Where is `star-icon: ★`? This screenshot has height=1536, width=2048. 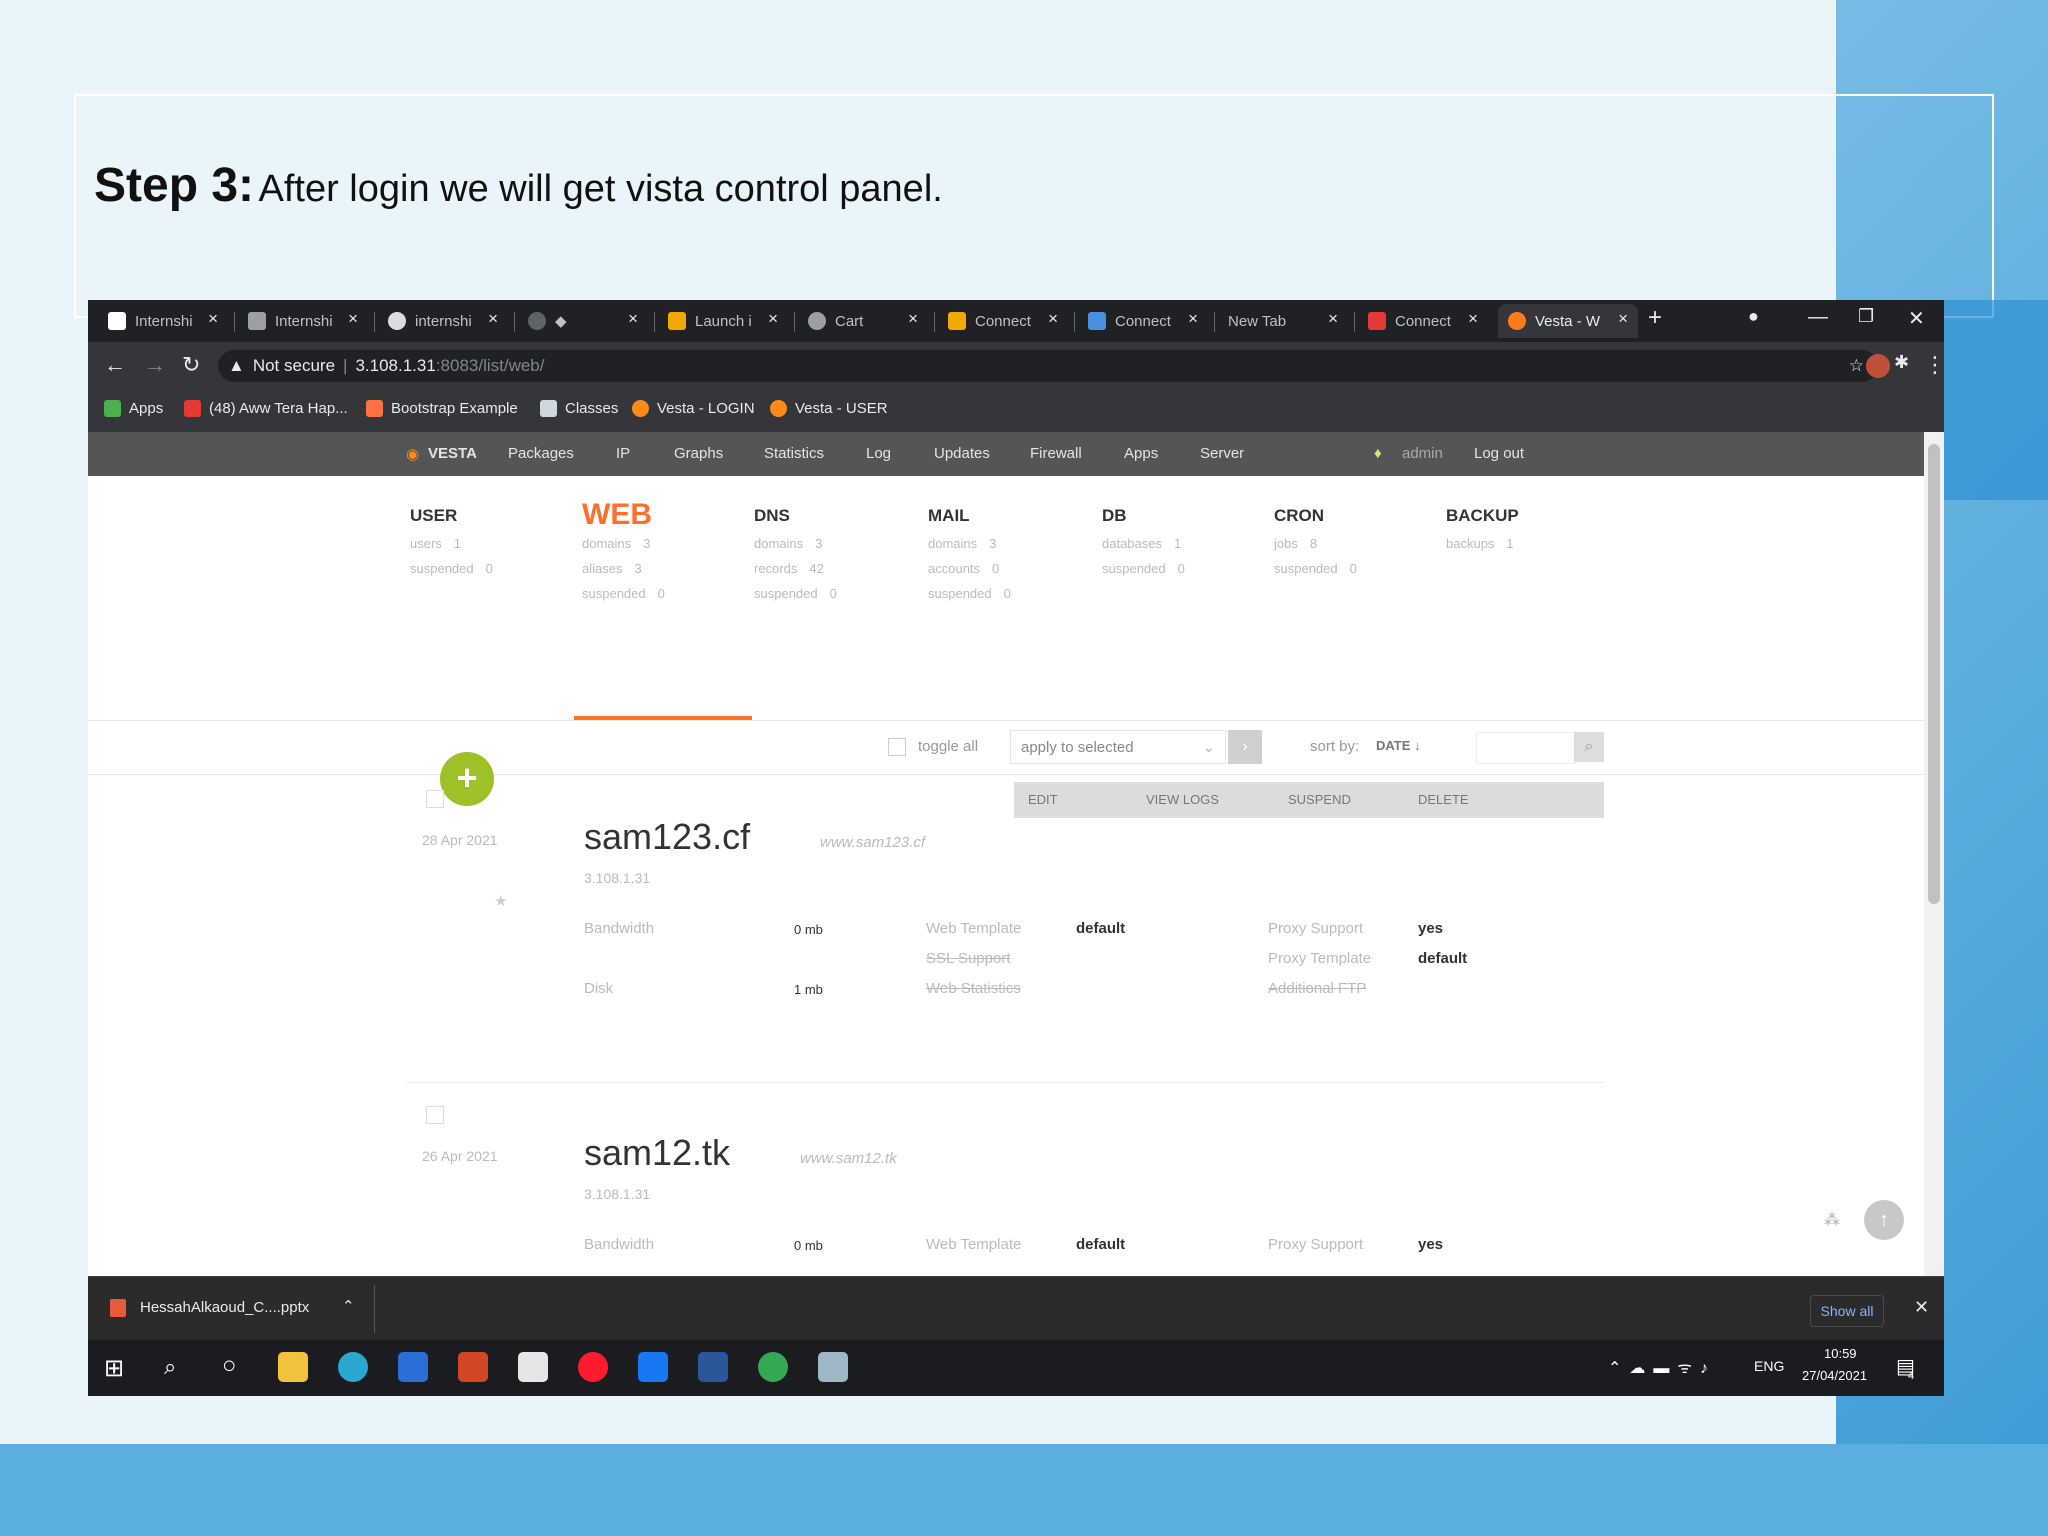 star-icon: ★ is located at coordinates (500, 901).